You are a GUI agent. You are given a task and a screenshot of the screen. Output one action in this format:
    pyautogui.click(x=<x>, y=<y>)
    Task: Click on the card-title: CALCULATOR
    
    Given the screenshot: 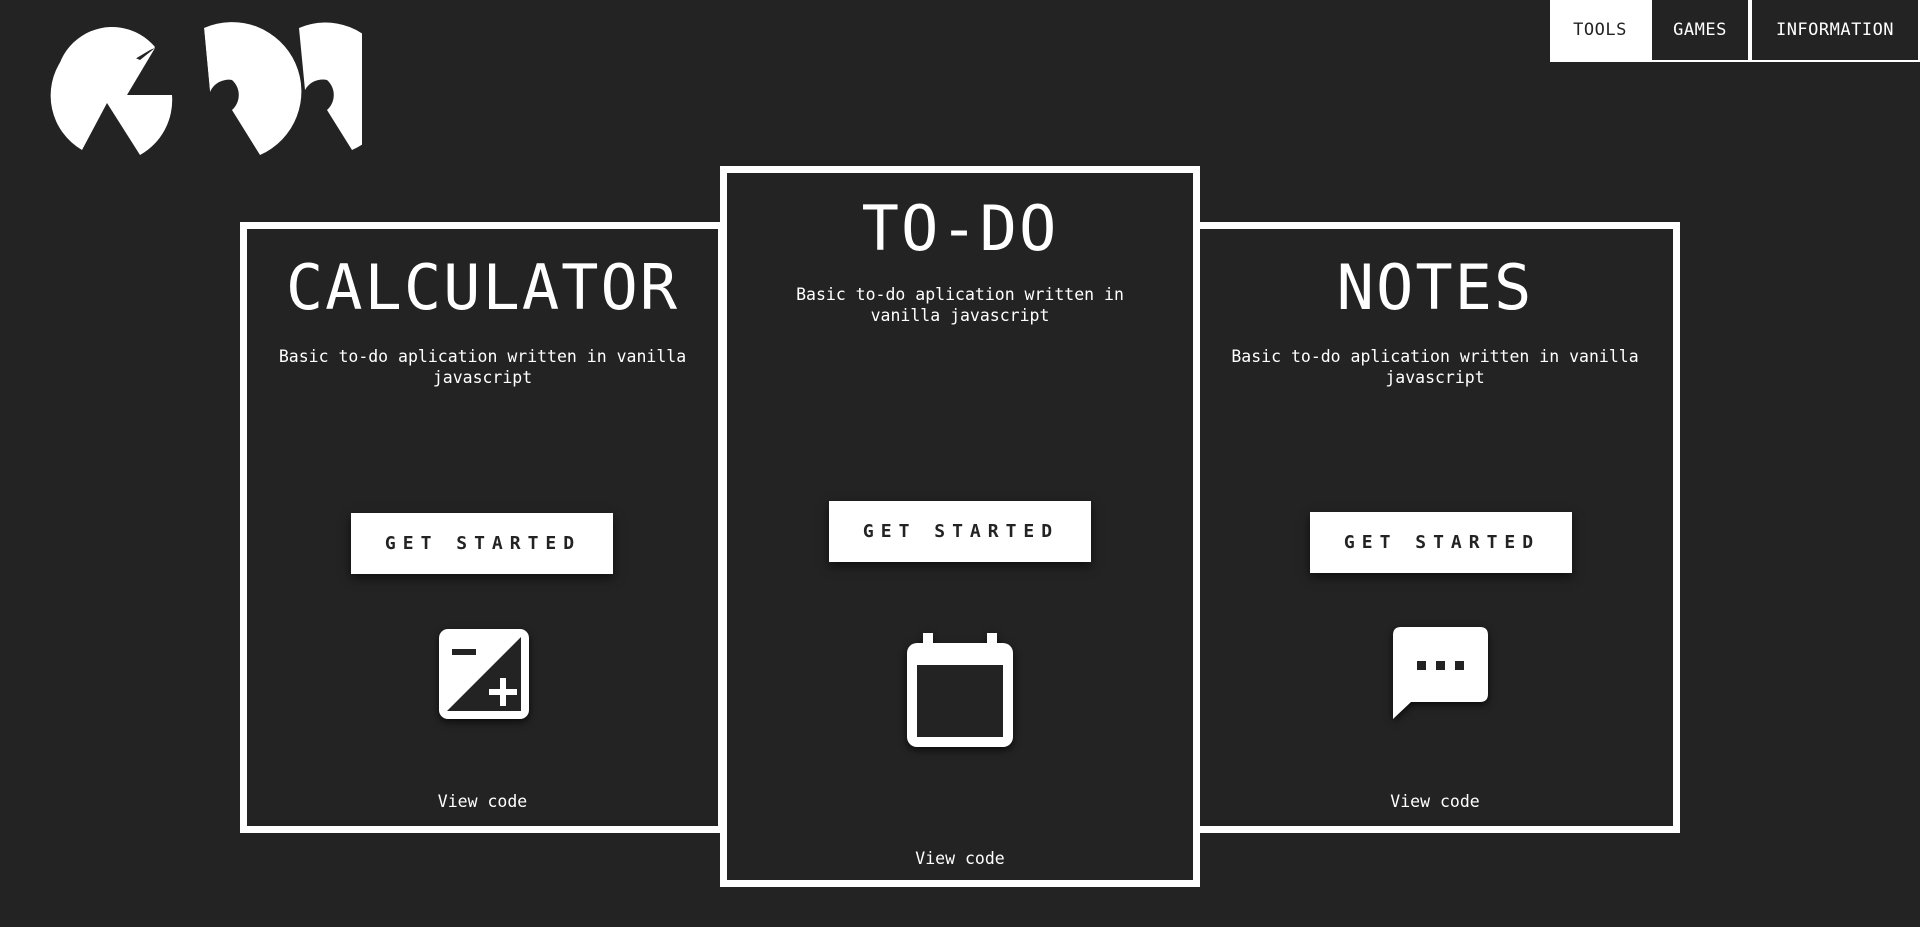 What is the action you would take?
    pyautogui.click(x=482, y=287)
    